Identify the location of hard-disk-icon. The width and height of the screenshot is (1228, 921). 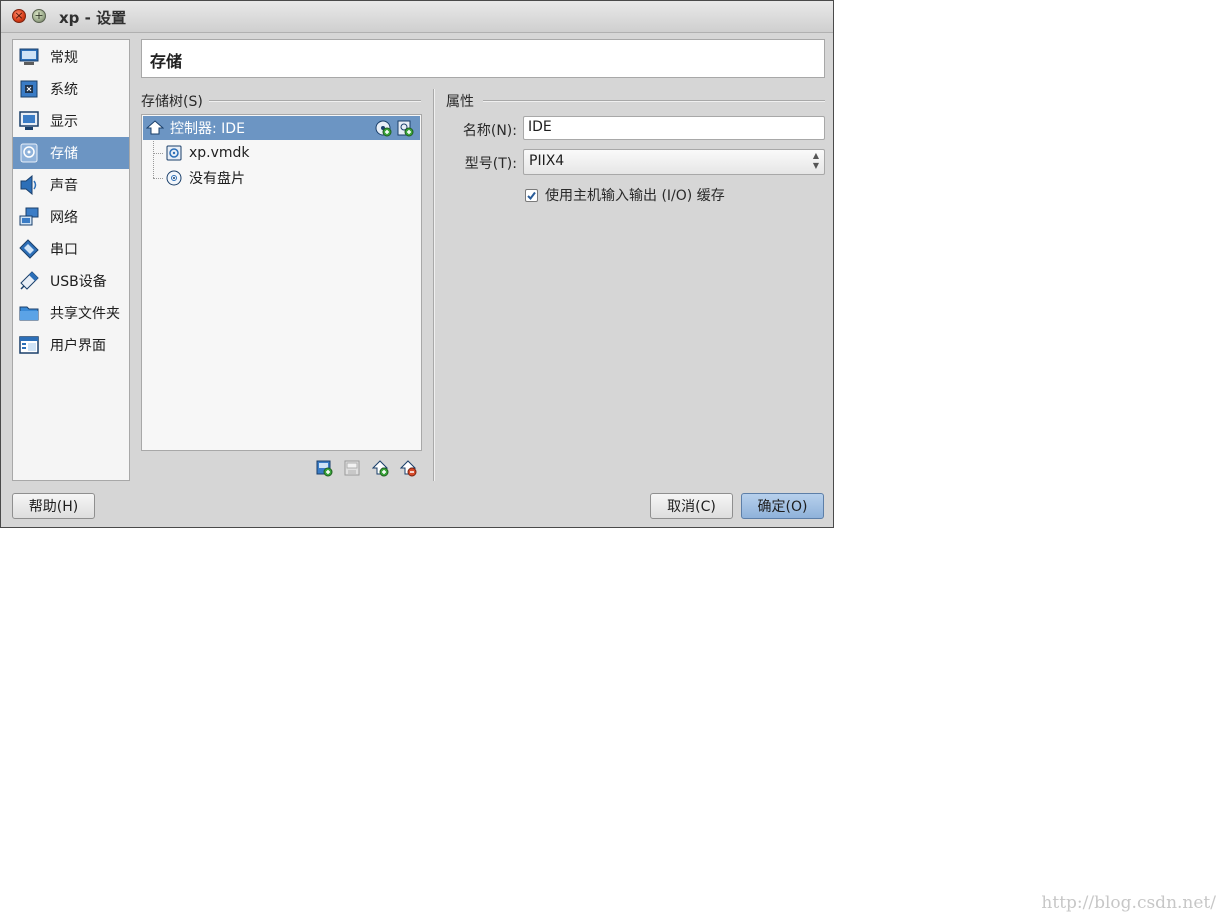
(174, 153).